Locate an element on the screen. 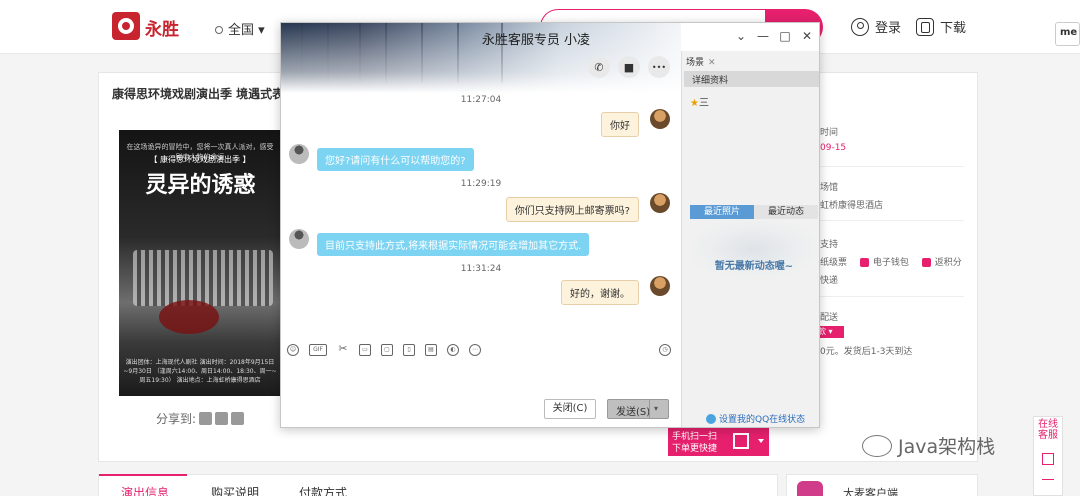 This screenshot has width=1080, height=496. venue-label: 场馆 is located at coordinates (829, 188).